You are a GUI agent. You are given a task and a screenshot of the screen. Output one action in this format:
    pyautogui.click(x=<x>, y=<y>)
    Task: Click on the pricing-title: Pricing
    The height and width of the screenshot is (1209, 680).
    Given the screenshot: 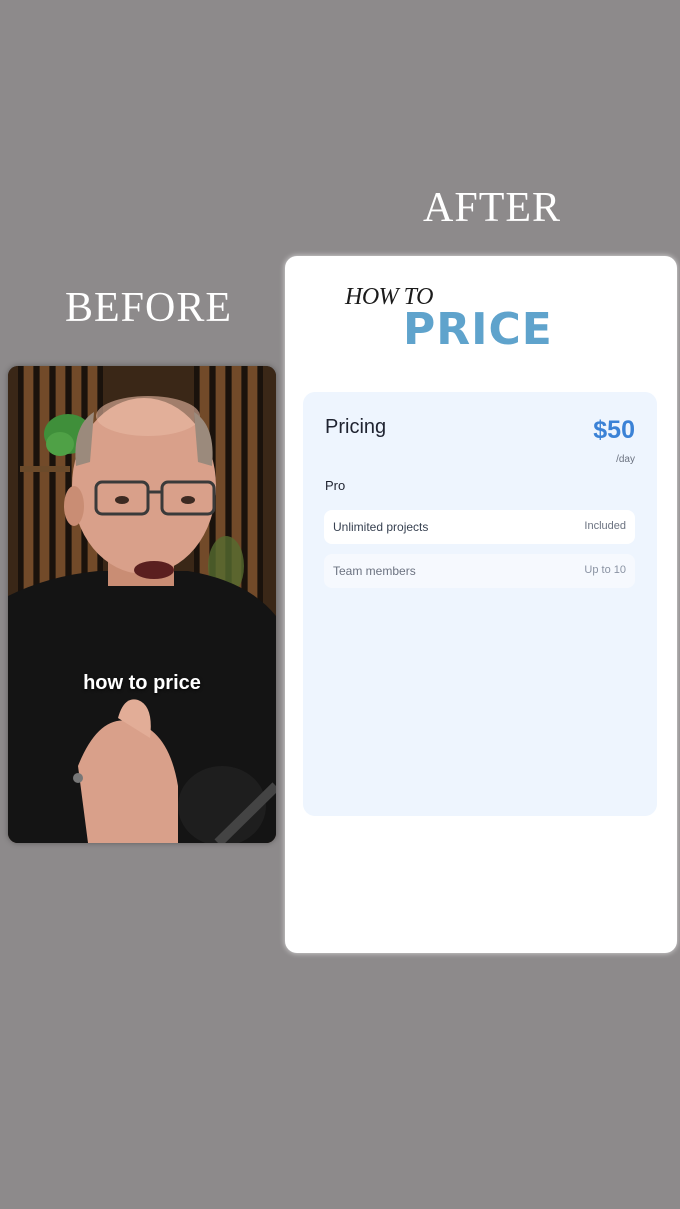 What is the action you would take?
    pyautogui.click(x=356, y=427)
    